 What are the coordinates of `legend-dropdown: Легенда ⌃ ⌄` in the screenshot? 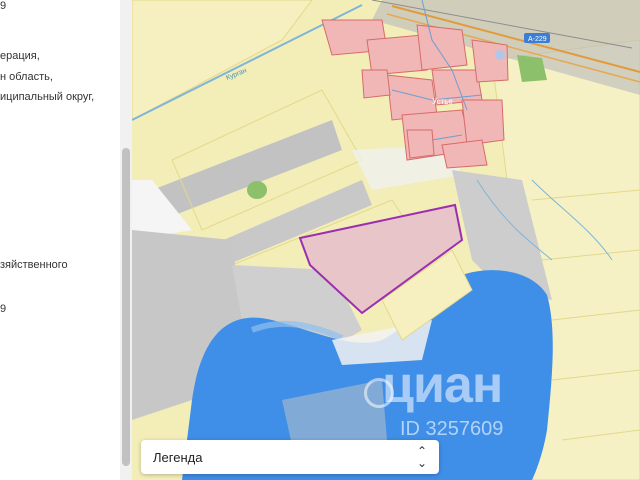 It's located at (290, 457).